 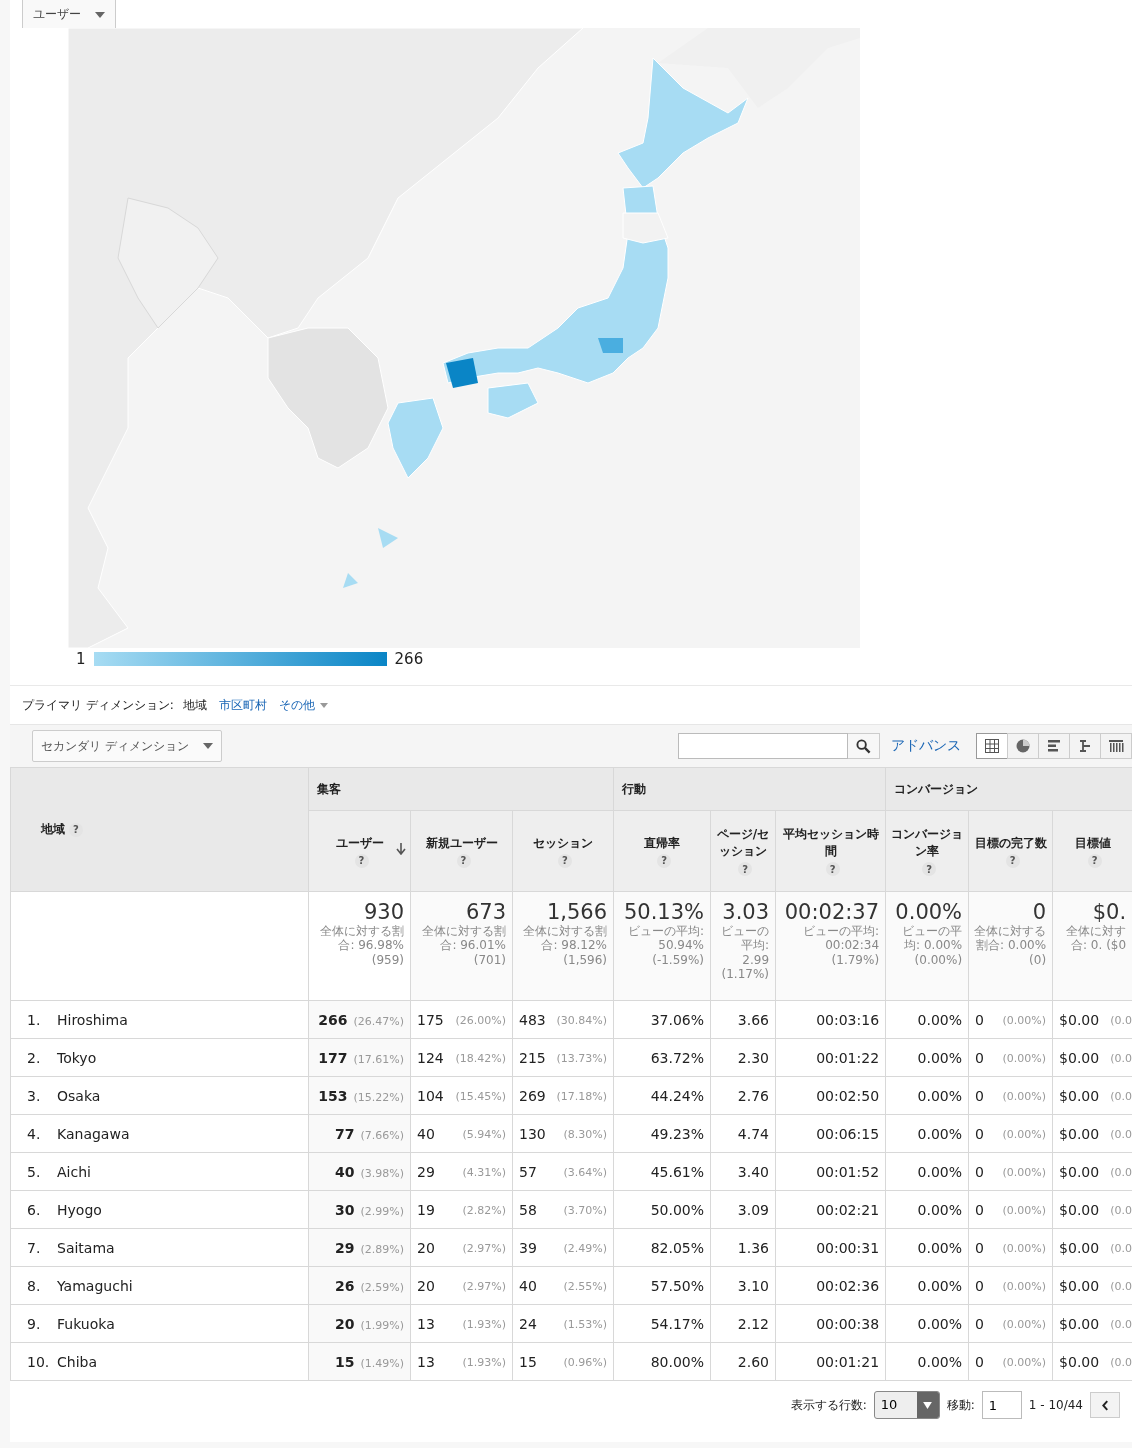 What do you see at coordinates (1010, 843) in the screenshot?
I see `column-header: 目標の完了数` at bounding box center [1010, 843].